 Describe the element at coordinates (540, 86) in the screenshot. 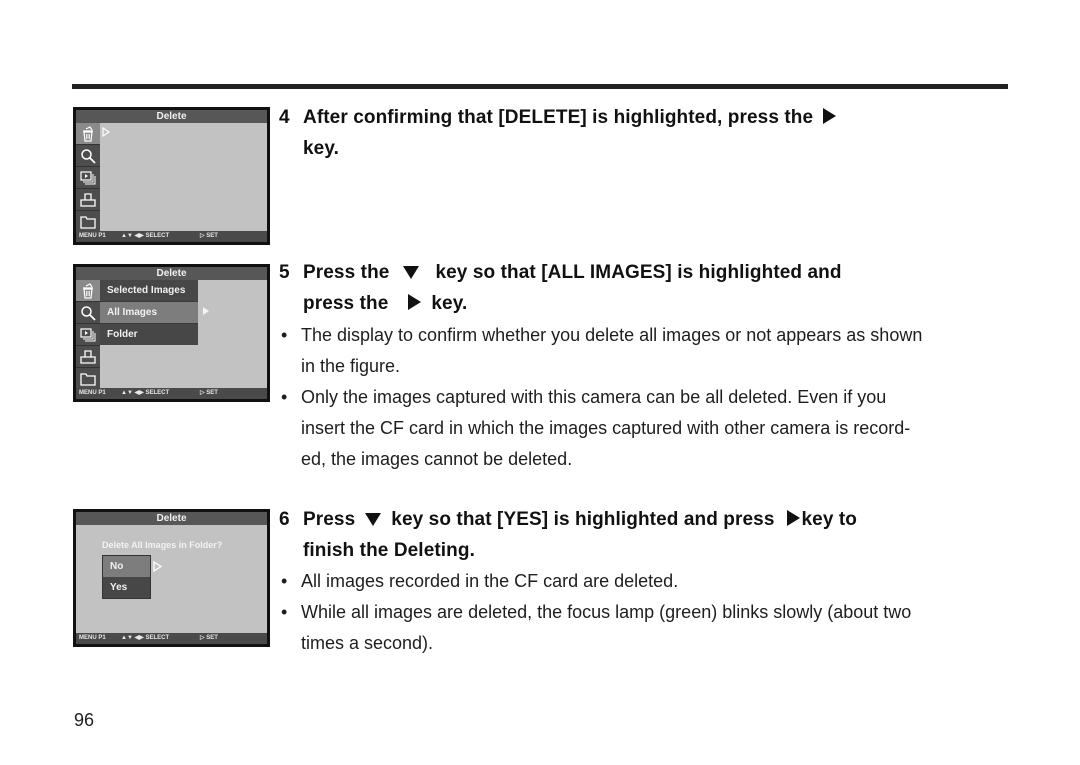

I see `header-rule` at that location.